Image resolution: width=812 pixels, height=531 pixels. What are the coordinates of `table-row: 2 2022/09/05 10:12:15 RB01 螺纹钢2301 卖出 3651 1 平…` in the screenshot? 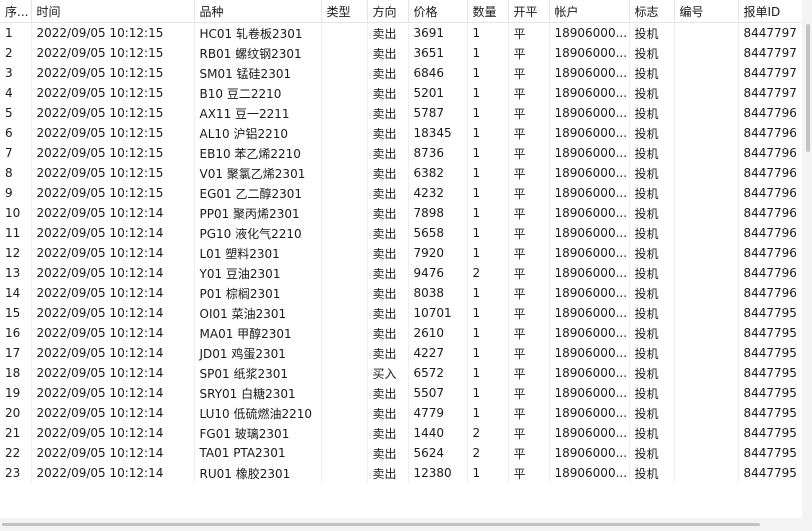 It's located at (406, 53).